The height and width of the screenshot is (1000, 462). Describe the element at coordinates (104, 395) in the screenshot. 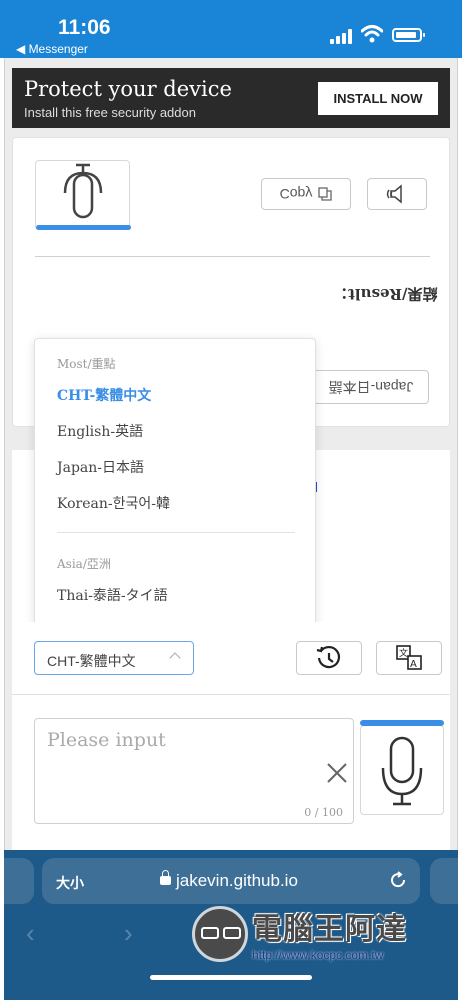

I see `language-option-cht: CHT-繁體中文` at that location.